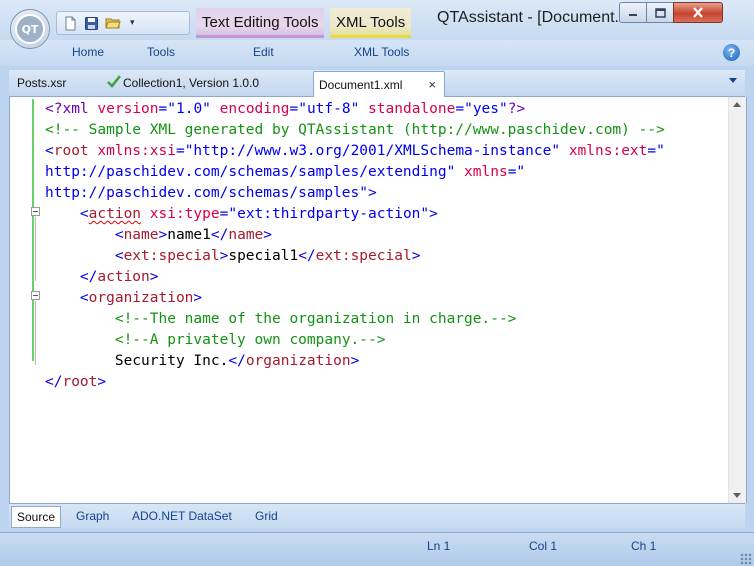  I want to click on code-line: <name>name1</name>, so click(355, 235).